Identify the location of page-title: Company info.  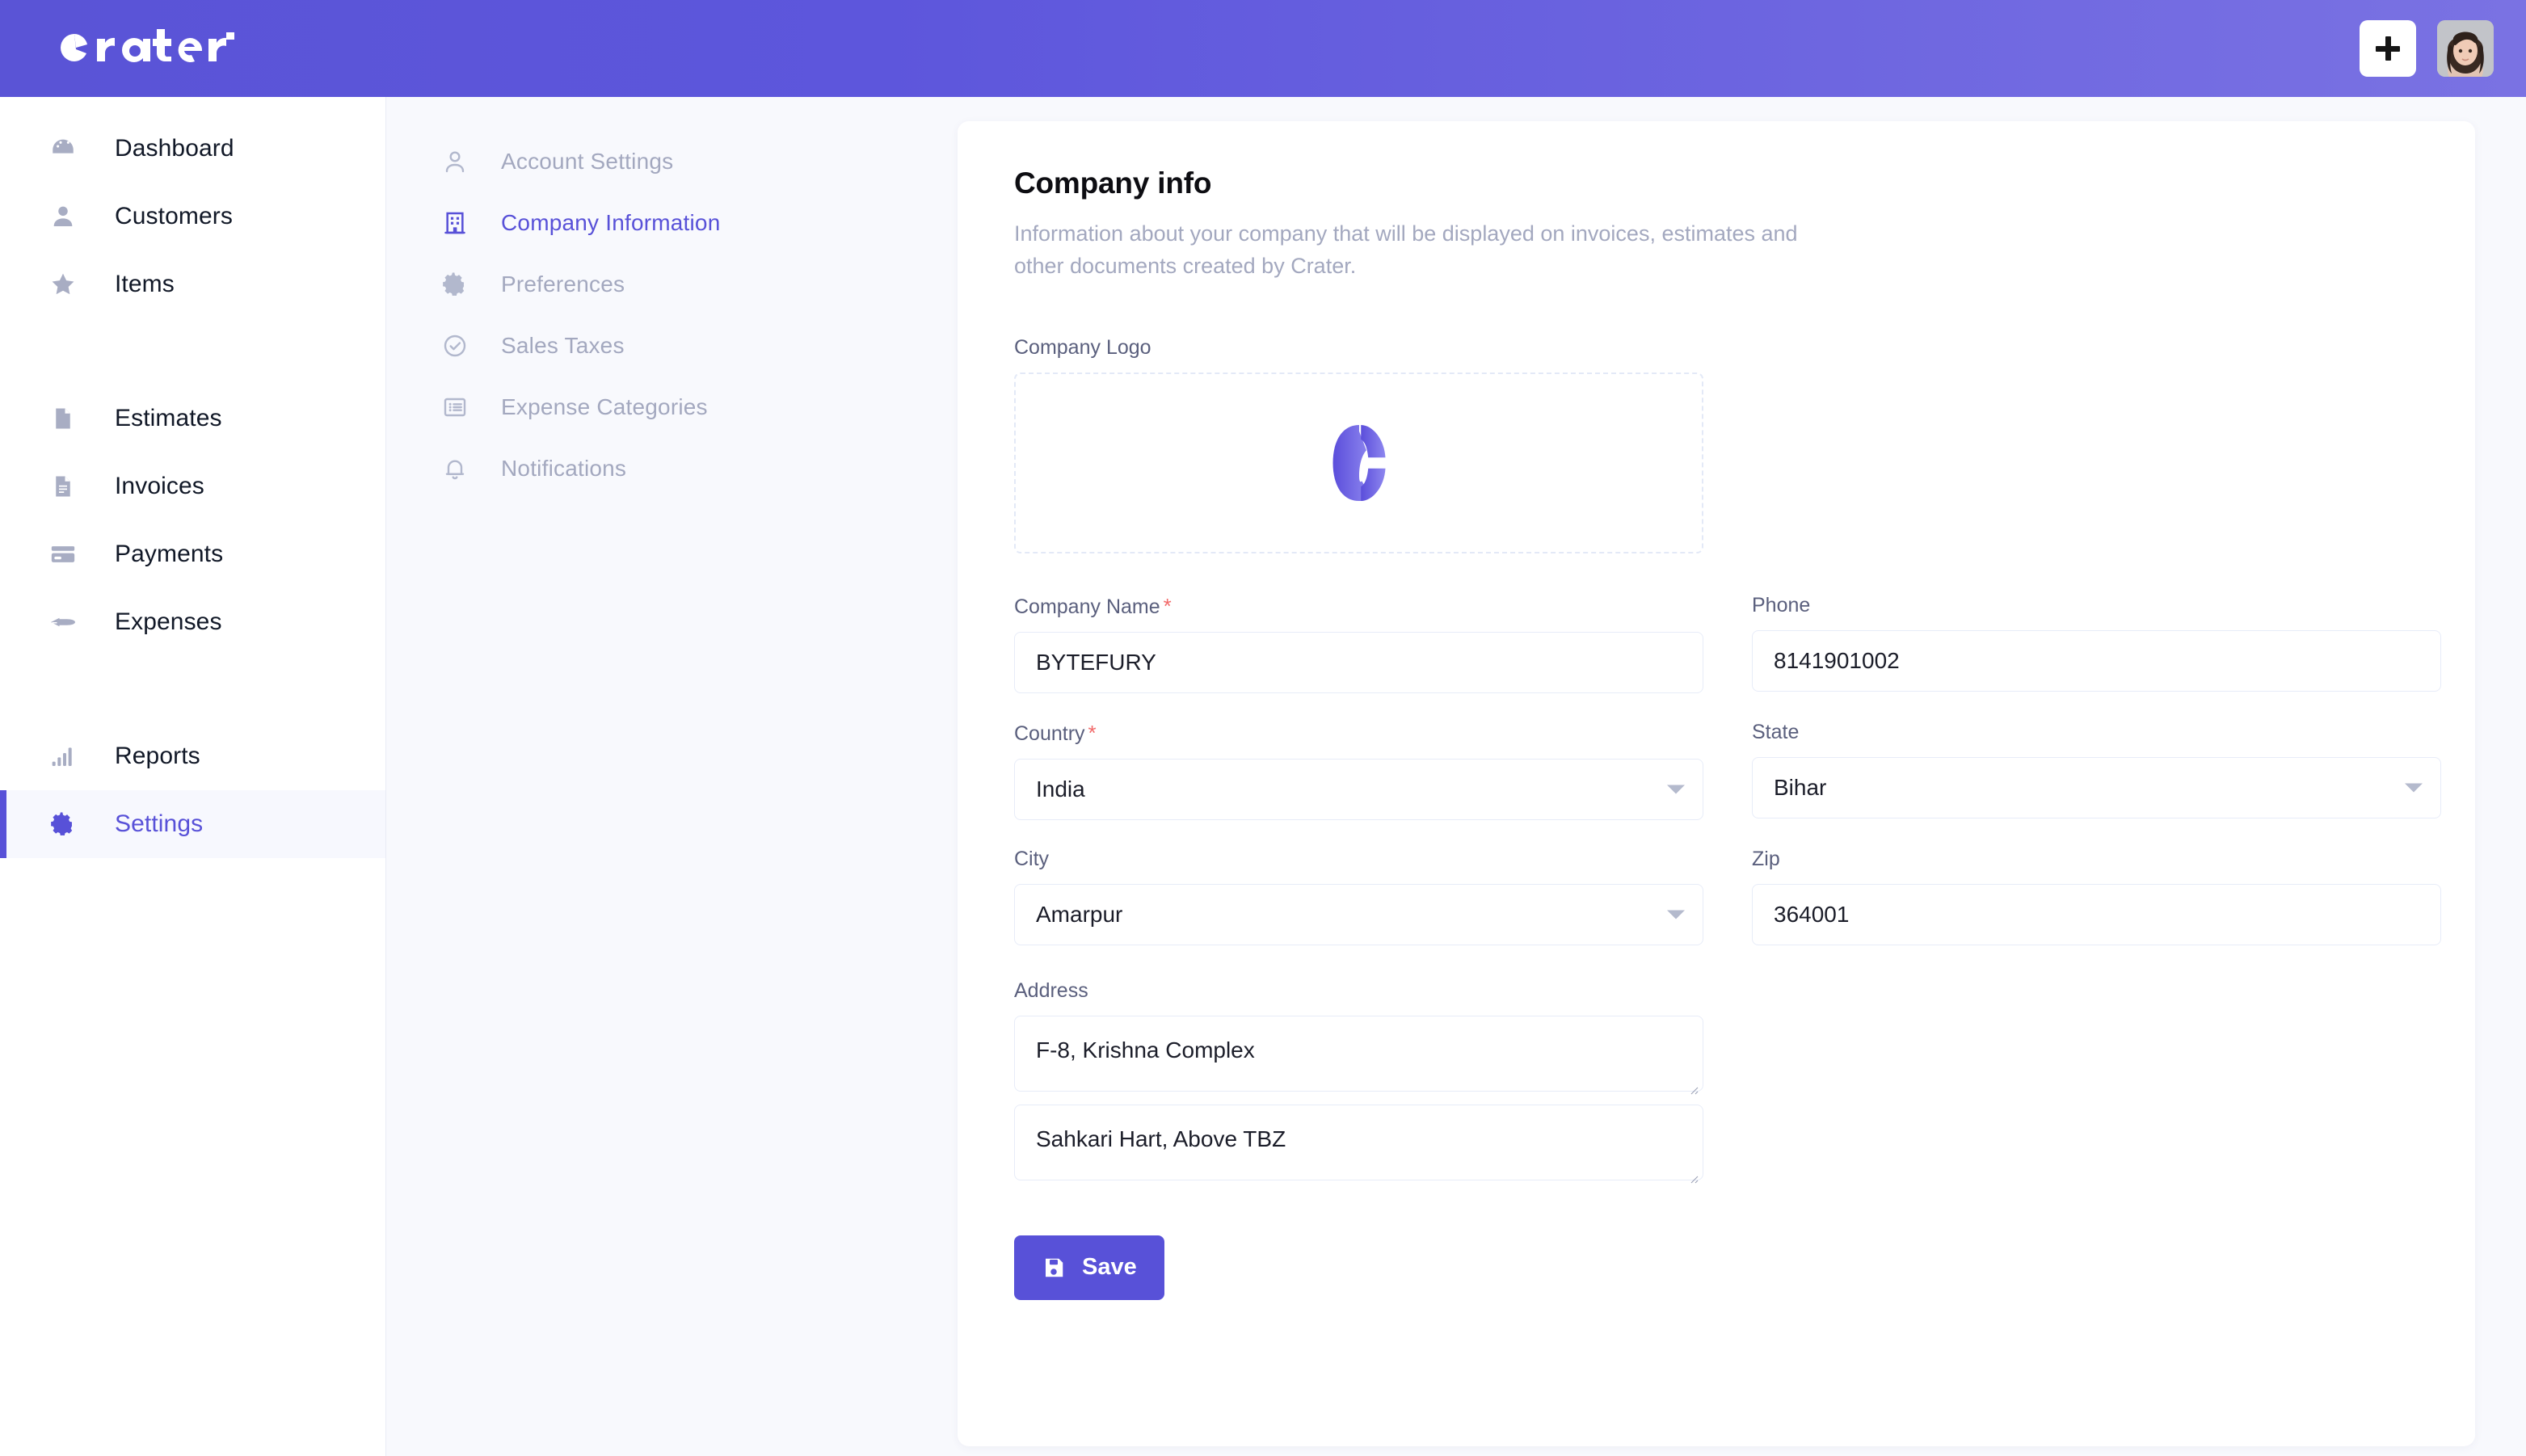
(1113, 183).